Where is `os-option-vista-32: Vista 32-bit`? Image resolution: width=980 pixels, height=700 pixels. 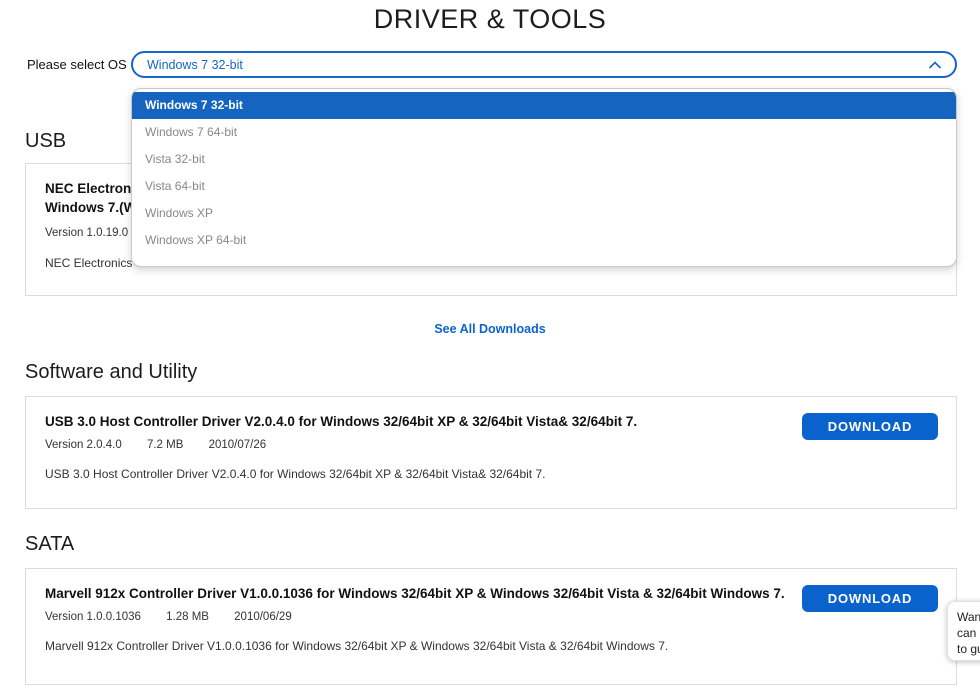
os-option-vista-32: Vista 32-bit is located at coordinates (544, 159).